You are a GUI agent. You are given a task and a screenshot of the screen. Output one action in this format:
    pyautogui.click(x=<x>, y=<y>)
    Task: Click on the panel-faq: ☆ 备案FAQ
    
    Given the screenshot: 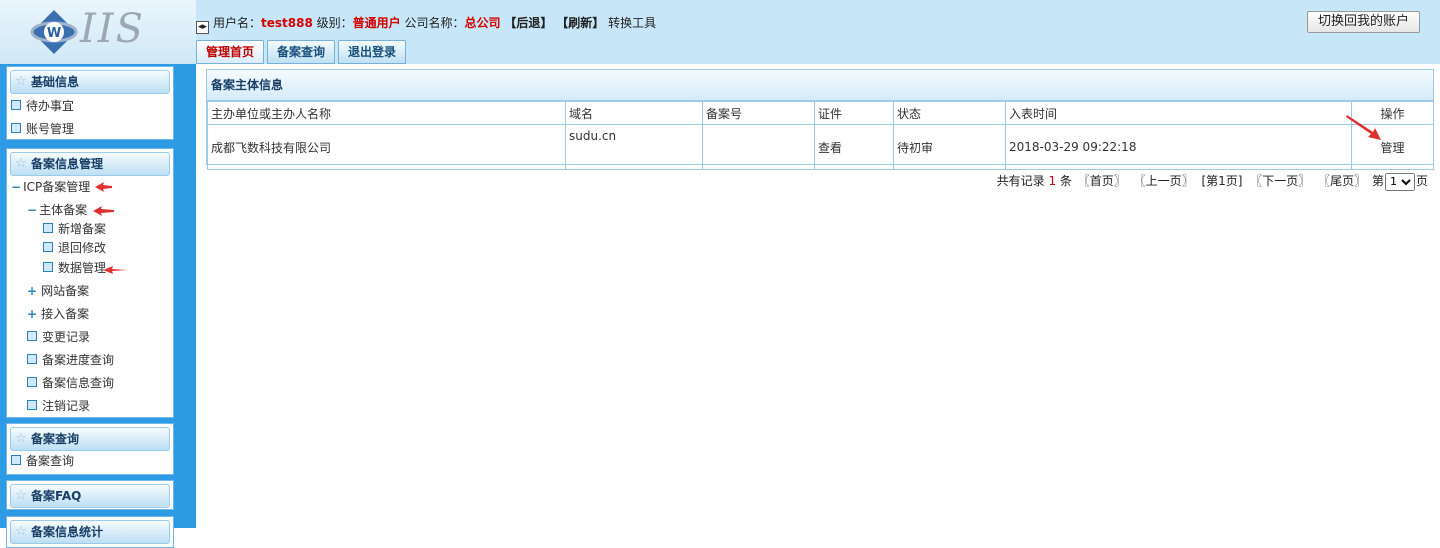 What is the action you would take?
    pyautogui.click(x=90, y=495)
    